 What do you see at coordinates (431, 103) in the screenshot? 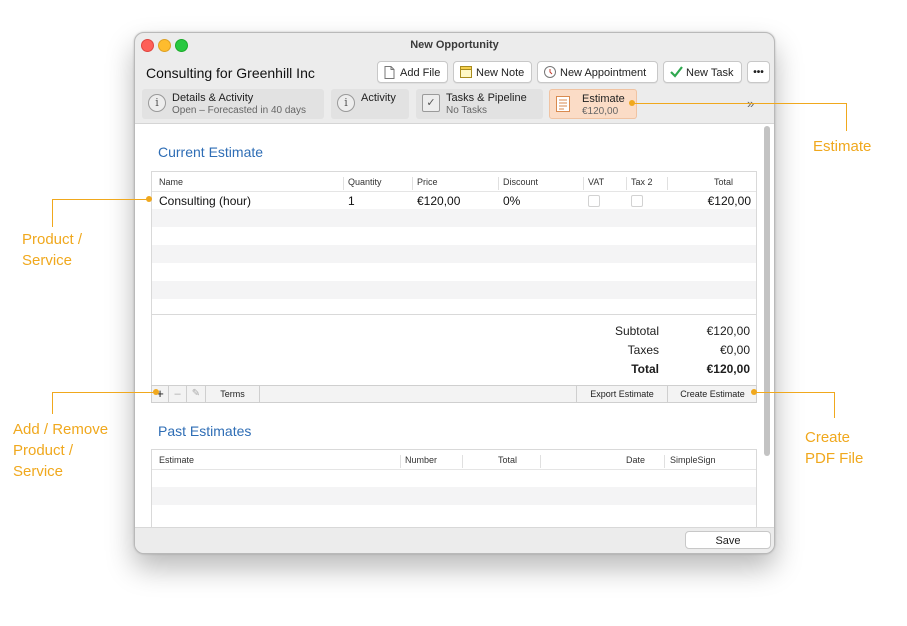
I see `checkbox-icon: ✓` at bounding box center [431, 103].